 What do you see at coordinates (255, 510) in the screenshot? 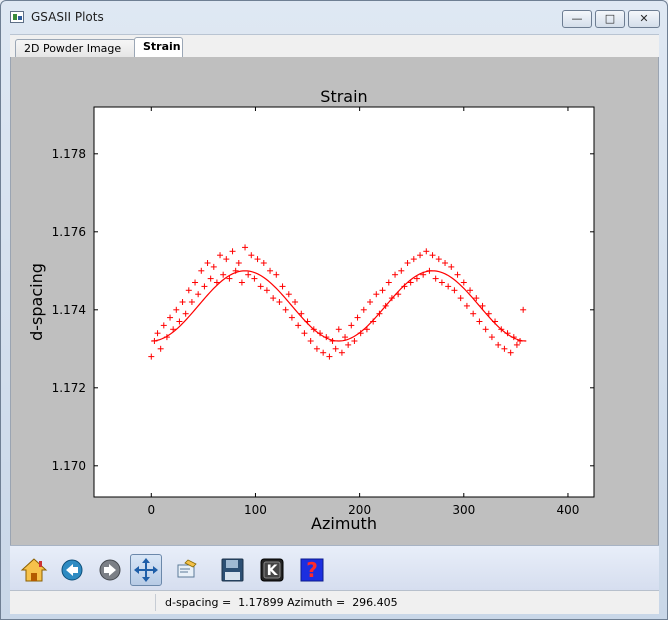
I see `x-tick-label: 100` at bounding box center [255, 510].